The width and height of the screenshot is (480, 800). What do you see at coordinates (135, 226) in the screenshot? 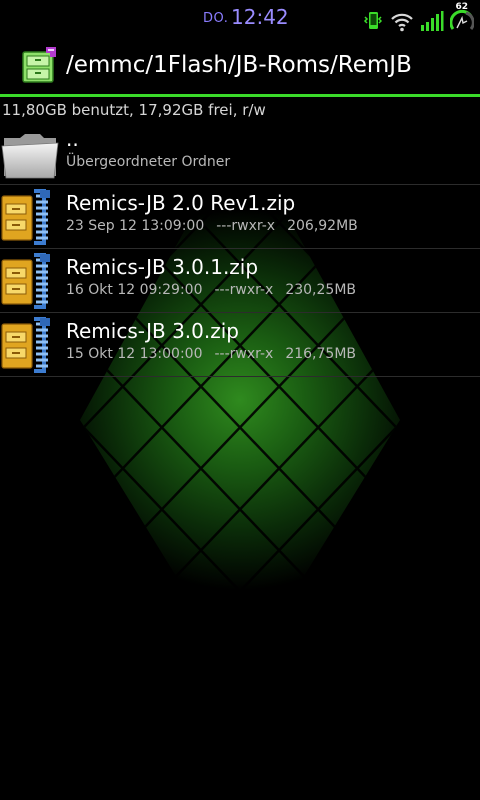
I see `file-date: 23 Sep 12 13:09:00` at bounding box center [135, 226].